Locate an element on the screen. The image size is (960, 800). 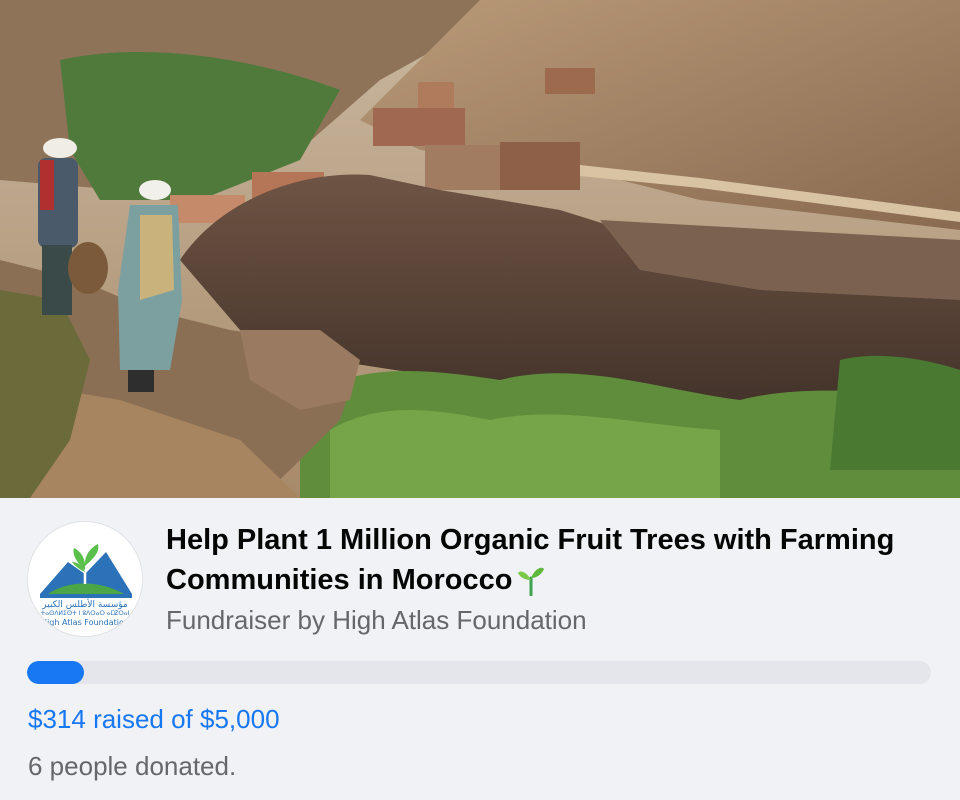
logo-arabic-text: مؤسسة الأطلس الكبير is located at coordinates (85, 605).